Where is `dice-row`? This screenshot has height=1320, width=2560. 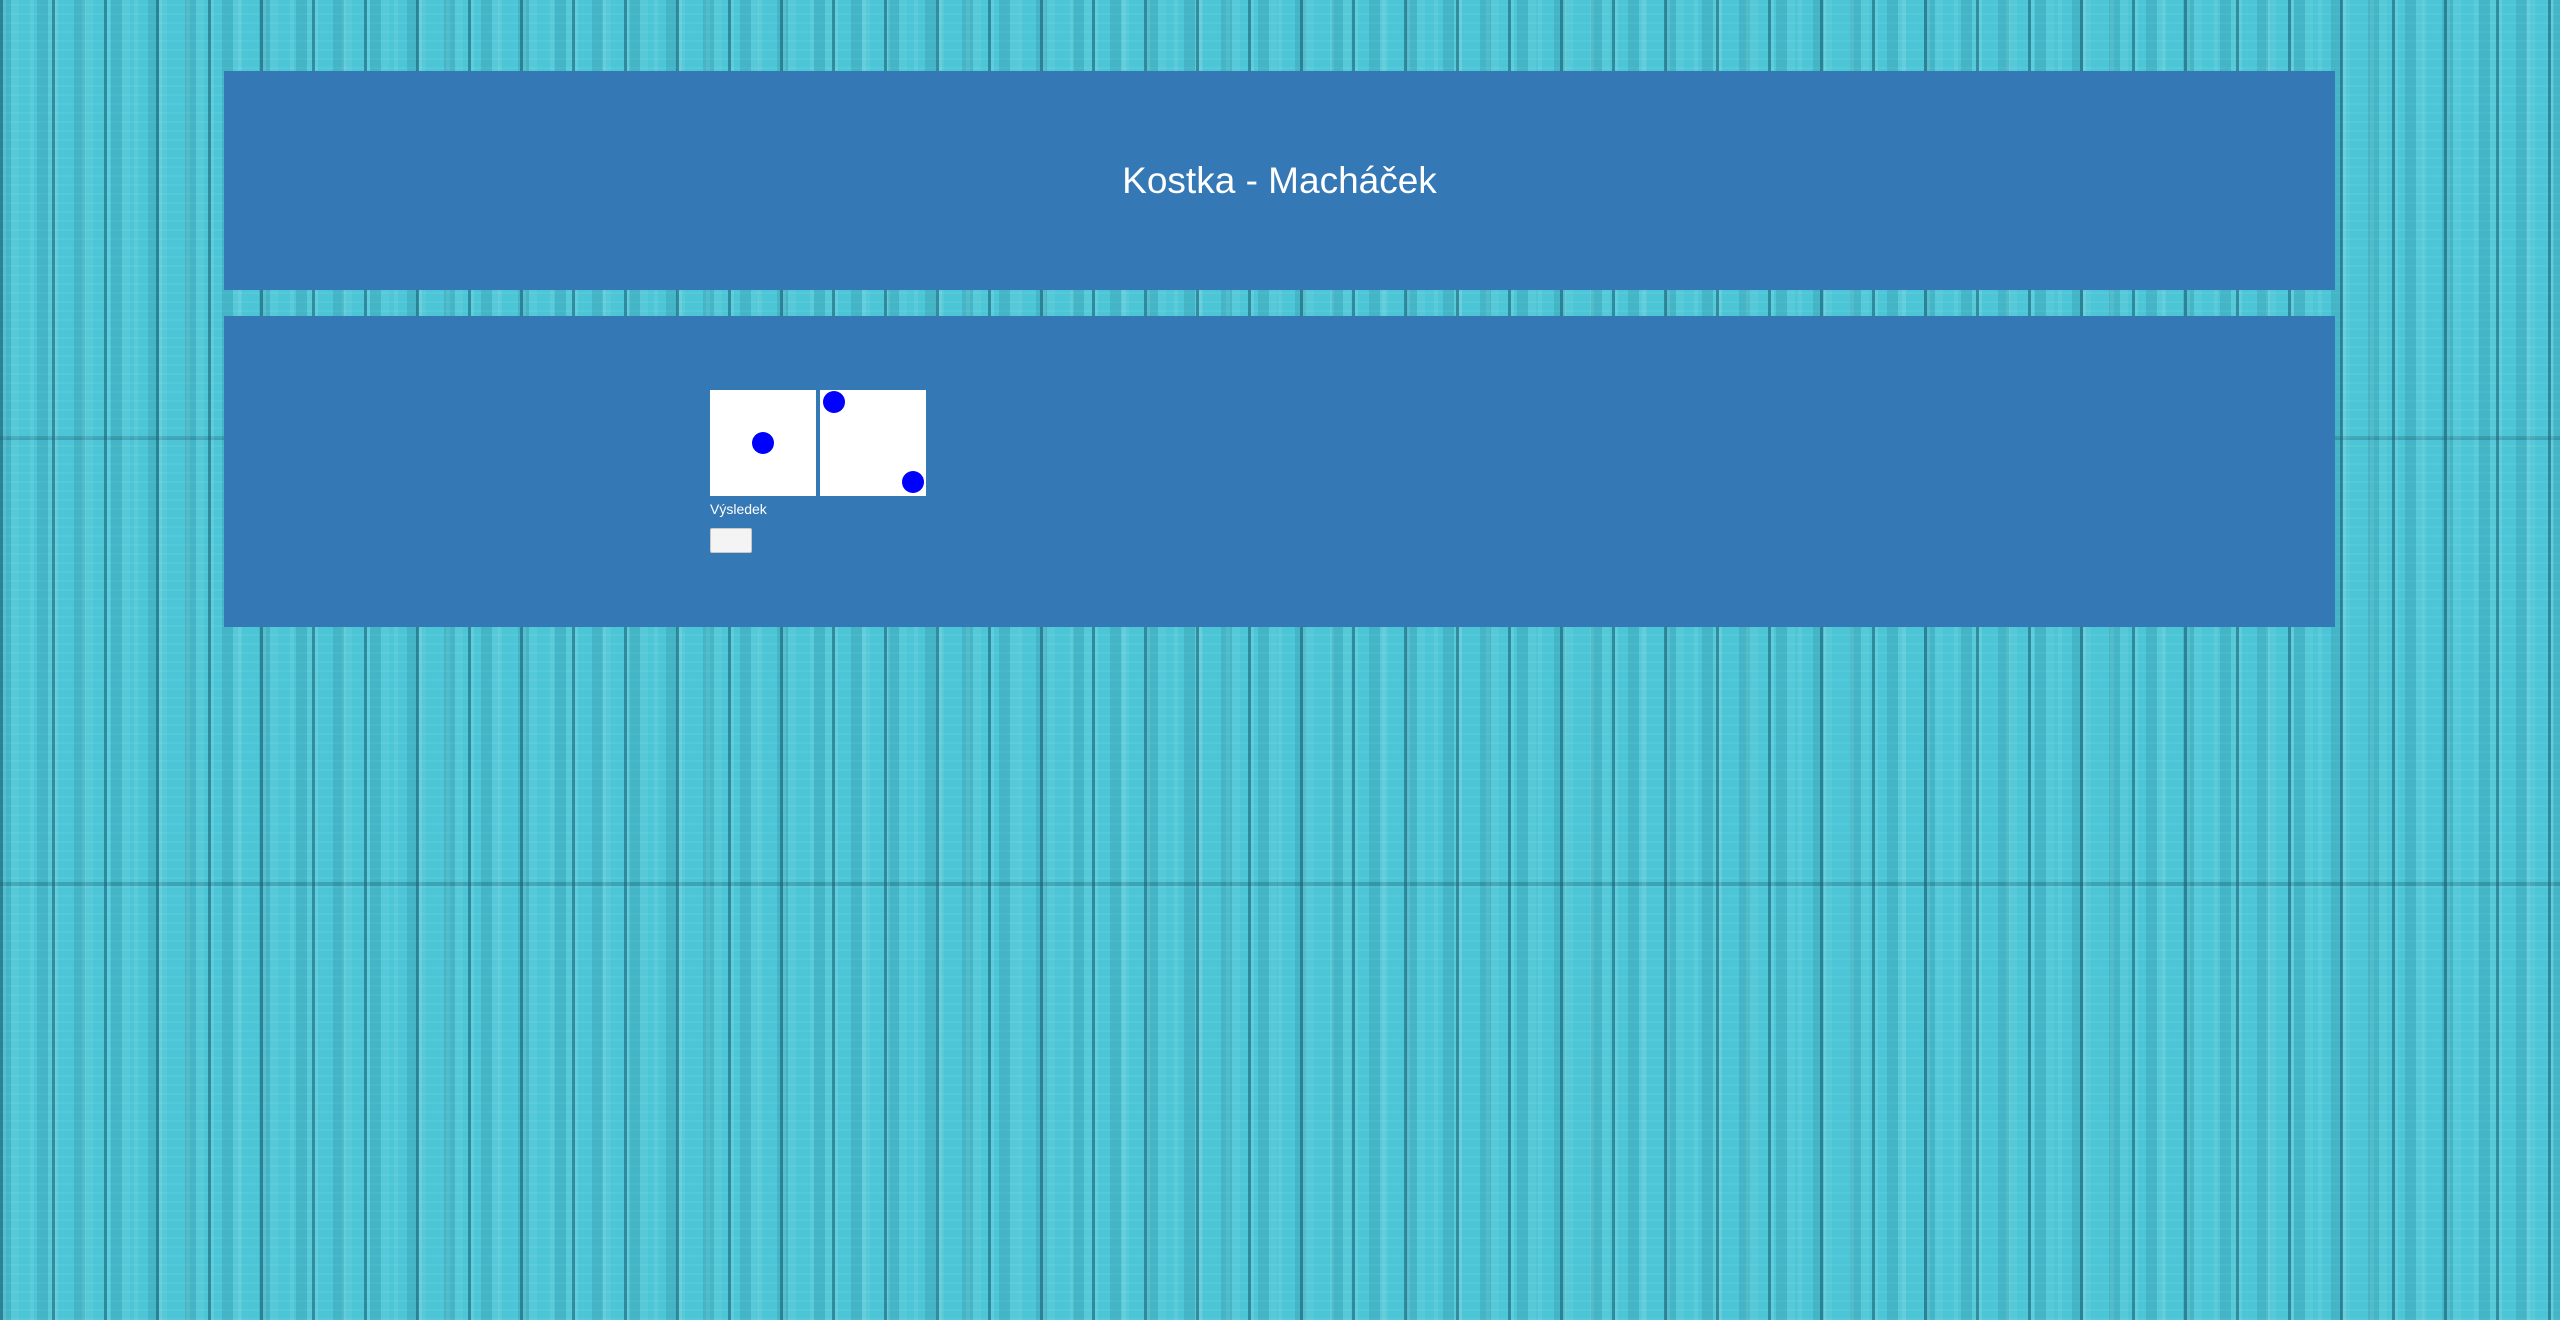 dice-row is located at coordinates (818, 443).